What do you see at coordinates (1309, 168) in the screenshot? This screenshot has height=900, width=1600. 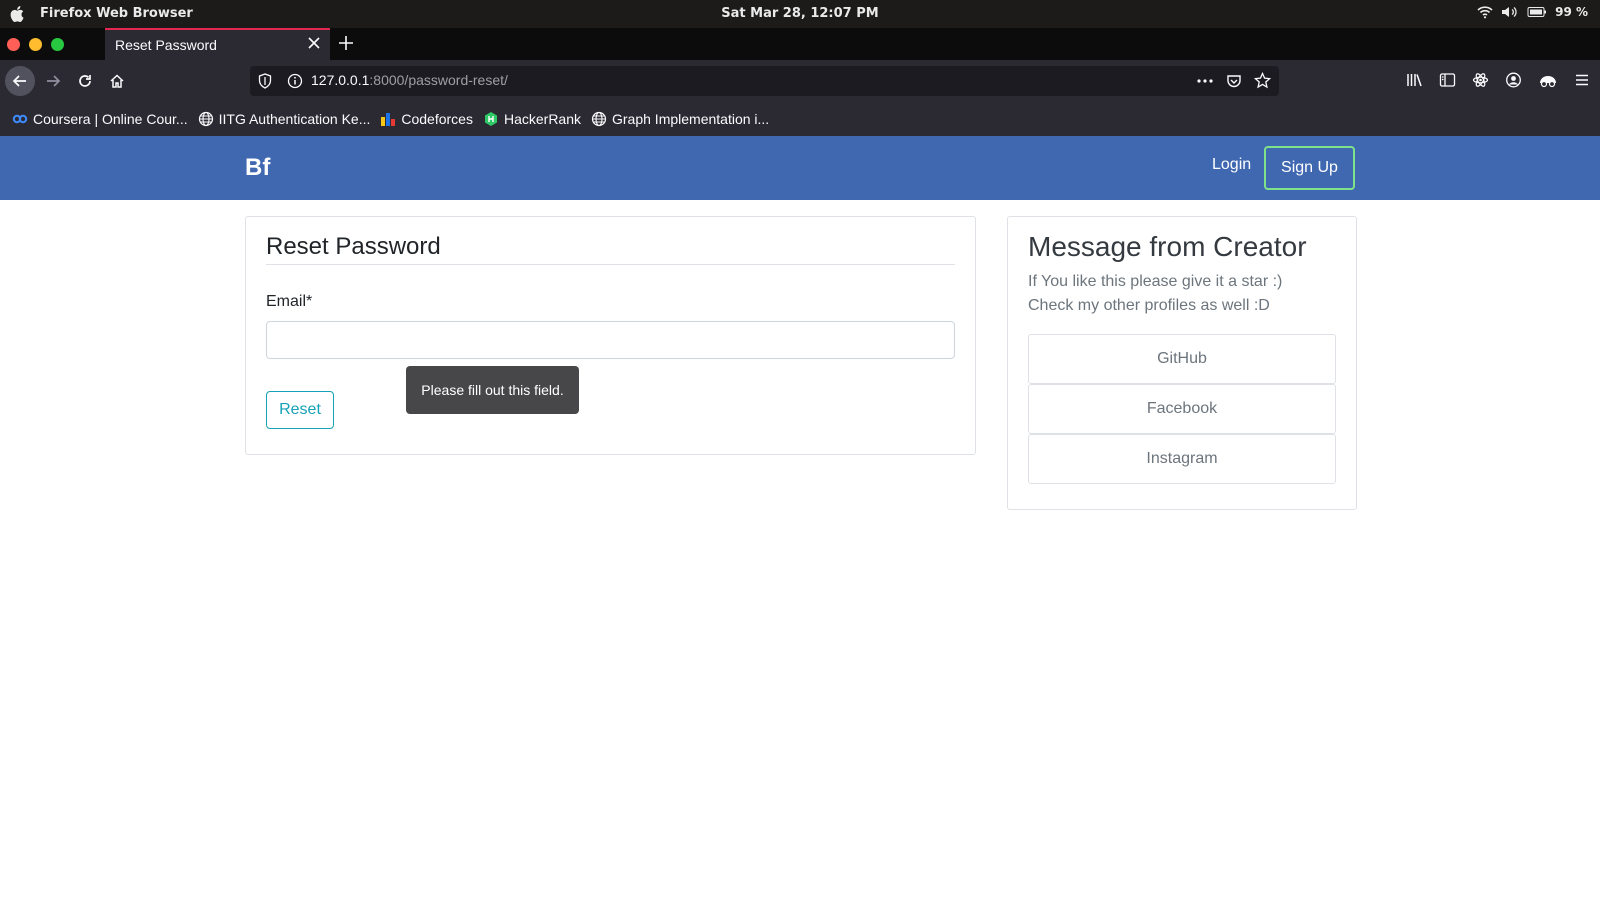 I see `signup-button: Sign Up` at bounding box center [1309, 168].